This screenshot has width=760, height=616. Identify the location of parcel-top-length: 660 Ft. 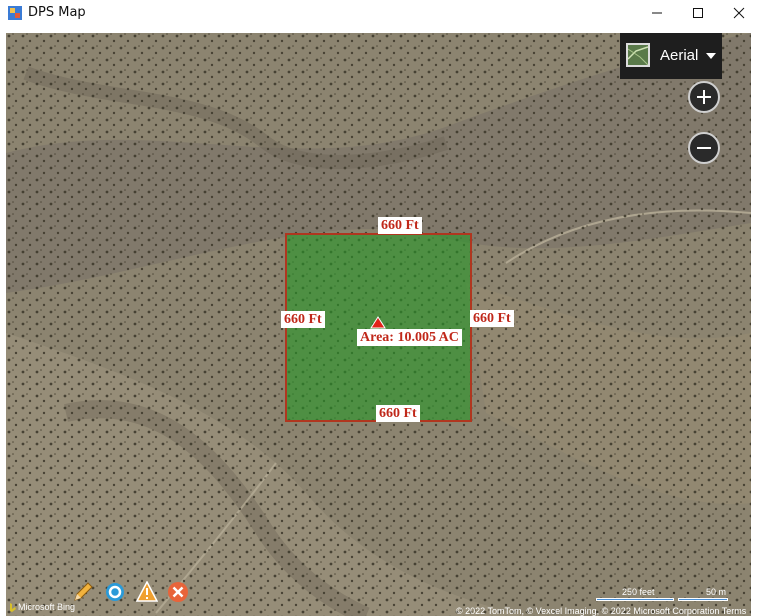
(400, 225).